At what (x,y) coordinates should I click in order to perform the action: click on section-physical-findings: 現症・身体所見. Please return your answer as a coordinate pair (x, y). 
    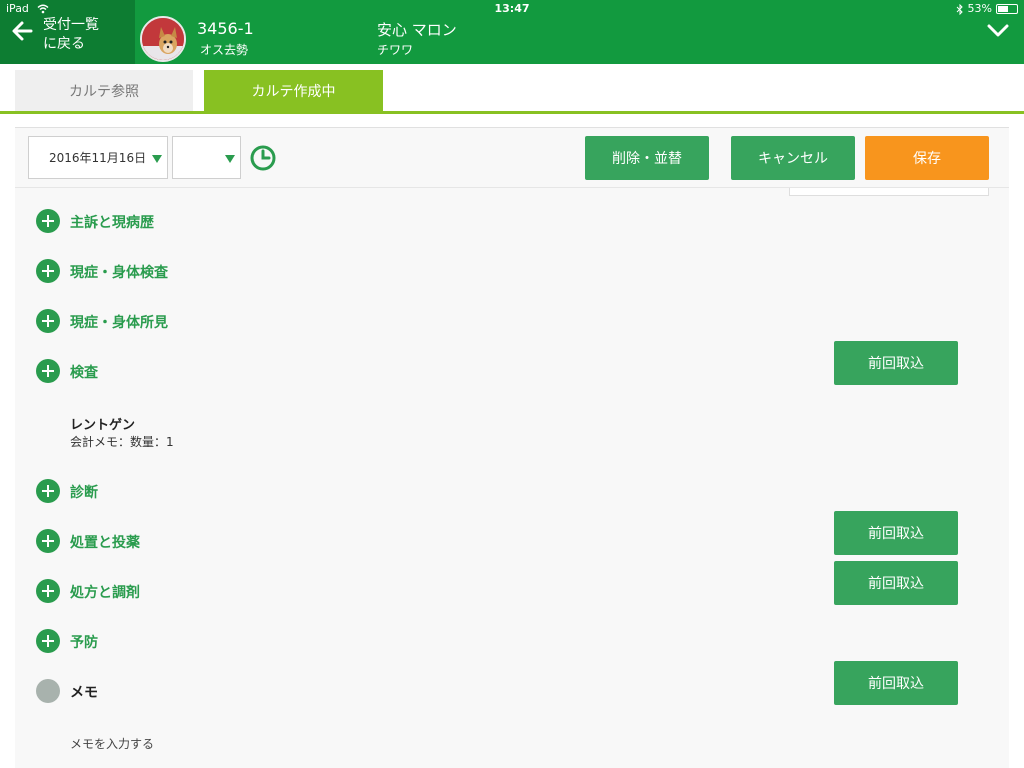
    Looking at the image, I should click on (512, 321).